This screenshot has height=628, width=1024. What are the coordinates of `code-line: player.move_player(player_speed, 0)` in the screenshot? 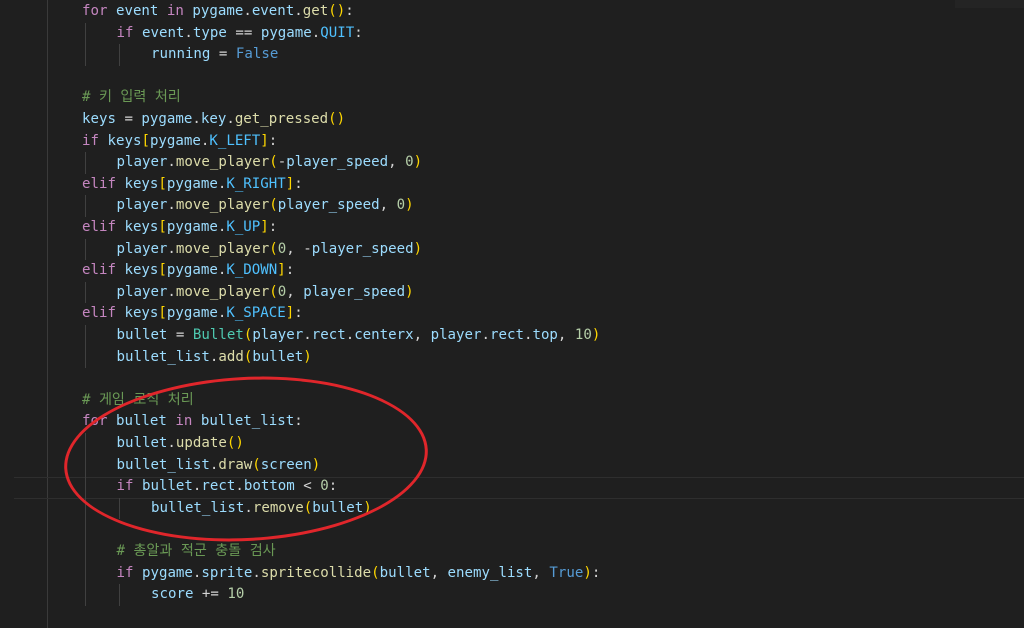 It's located at (265, 206).